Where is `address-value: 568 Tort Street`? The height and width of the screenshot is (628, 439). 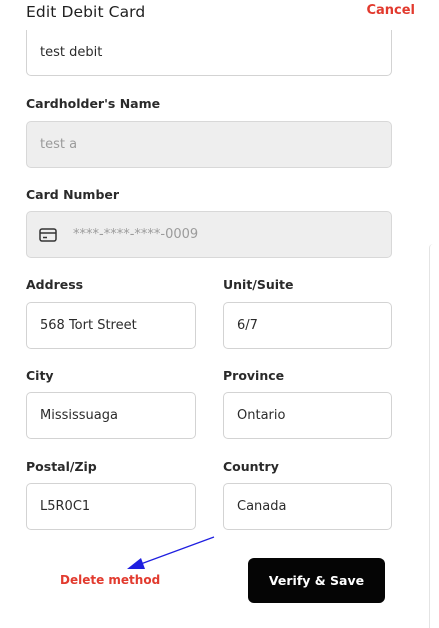 address-value: 568 Tort Street is located at coordinates (88, 325).